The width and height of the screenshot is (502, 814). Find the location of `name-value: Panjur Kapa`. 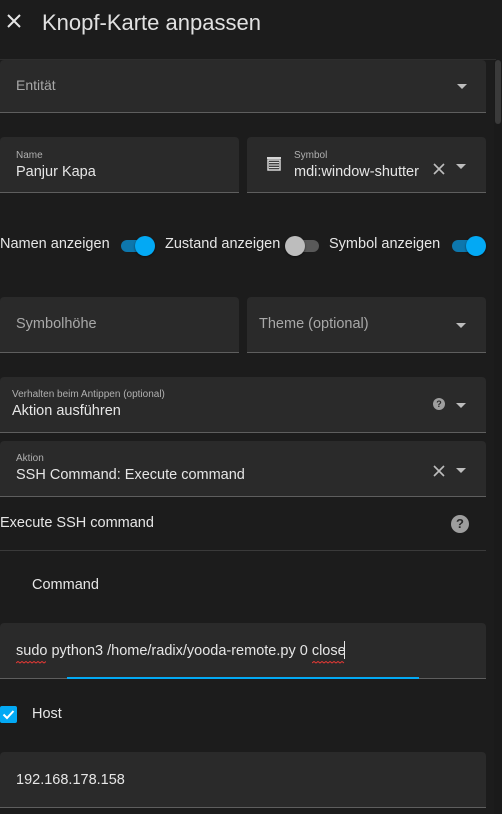

name-value: Panjur Kapa is located at coordinates (56, 172).